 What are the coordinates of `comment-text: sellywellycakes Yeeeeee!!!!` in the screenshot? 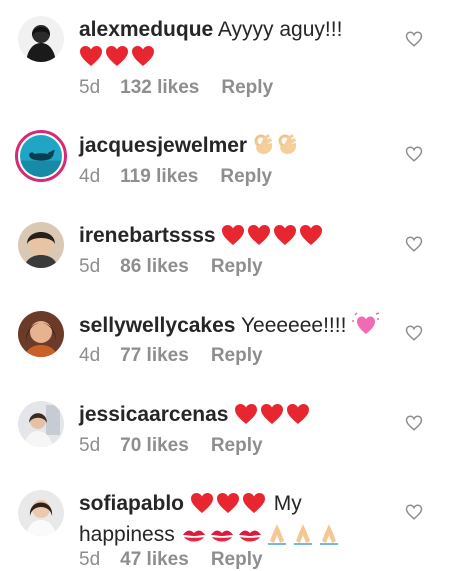 It's located at (234, 327).